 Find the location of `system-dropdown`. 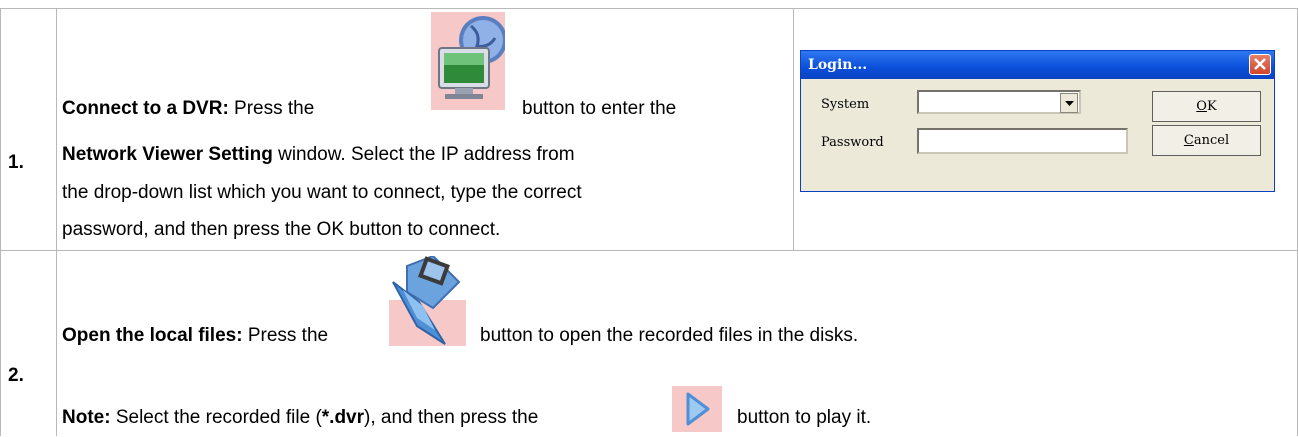

system-dropdown is located at coordinates (999, 102).